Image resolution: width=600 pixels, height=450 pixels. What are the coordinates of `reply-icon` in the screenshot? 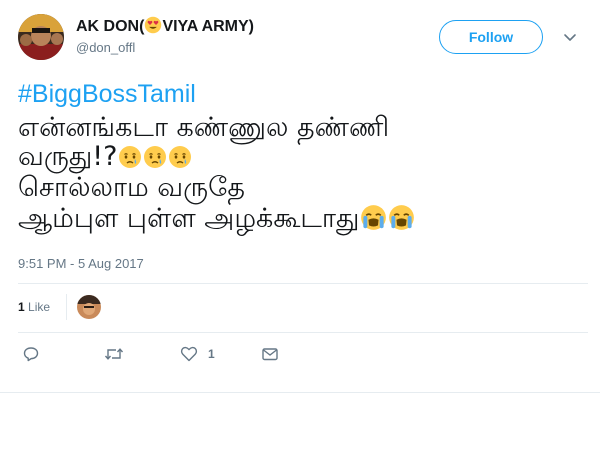 It's located at (31, 354).